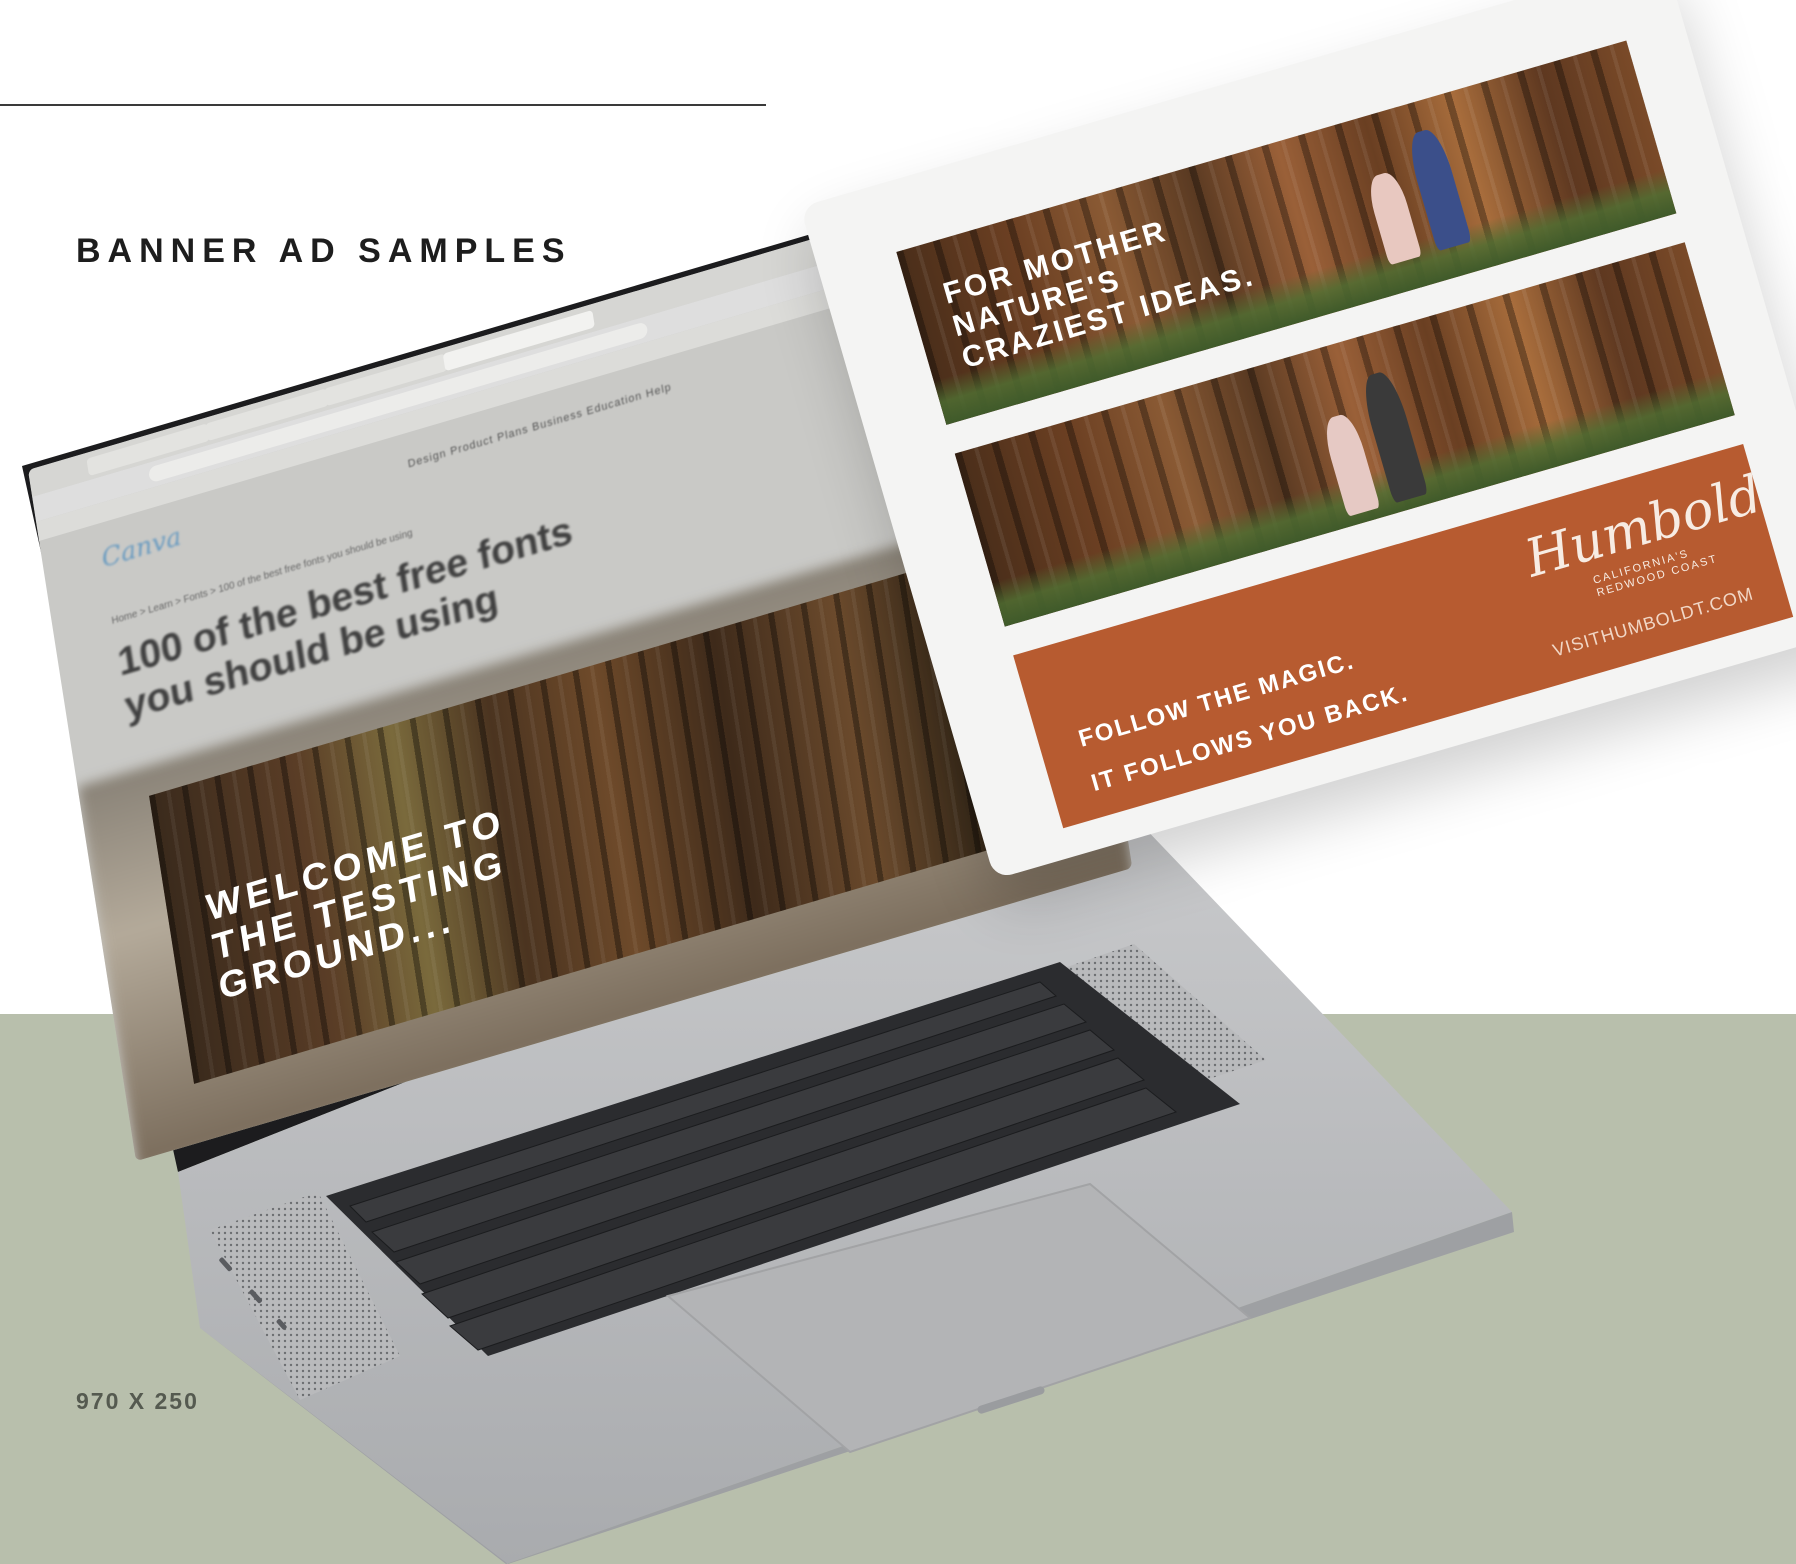 Image resolution: width=1796 pixels, height=1564 pixels. What do you see at coordinates (1653, 622) in the screenshot?
I see `website-url: VISITHUMBOLDT.COM` at bounding box center [1653, 622].